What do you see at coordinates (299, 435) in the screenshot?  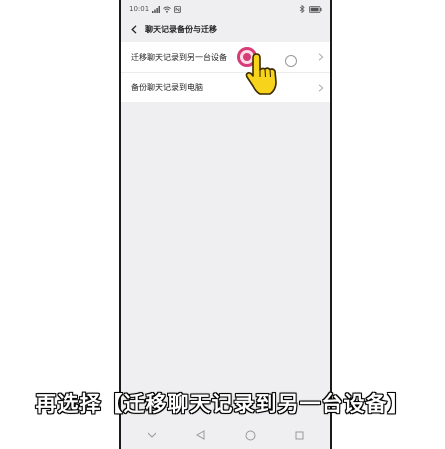 I see `recents-square-icon` at bounding box center [299, 435].